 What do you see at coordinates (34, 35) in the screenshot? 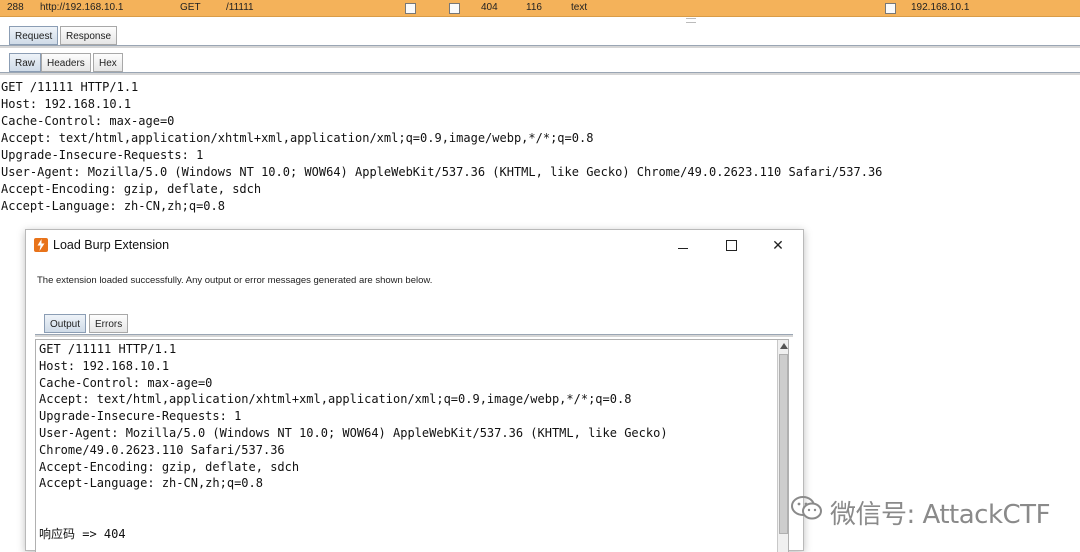
I see `tab-request: Request` at bounding box center [34, 35].